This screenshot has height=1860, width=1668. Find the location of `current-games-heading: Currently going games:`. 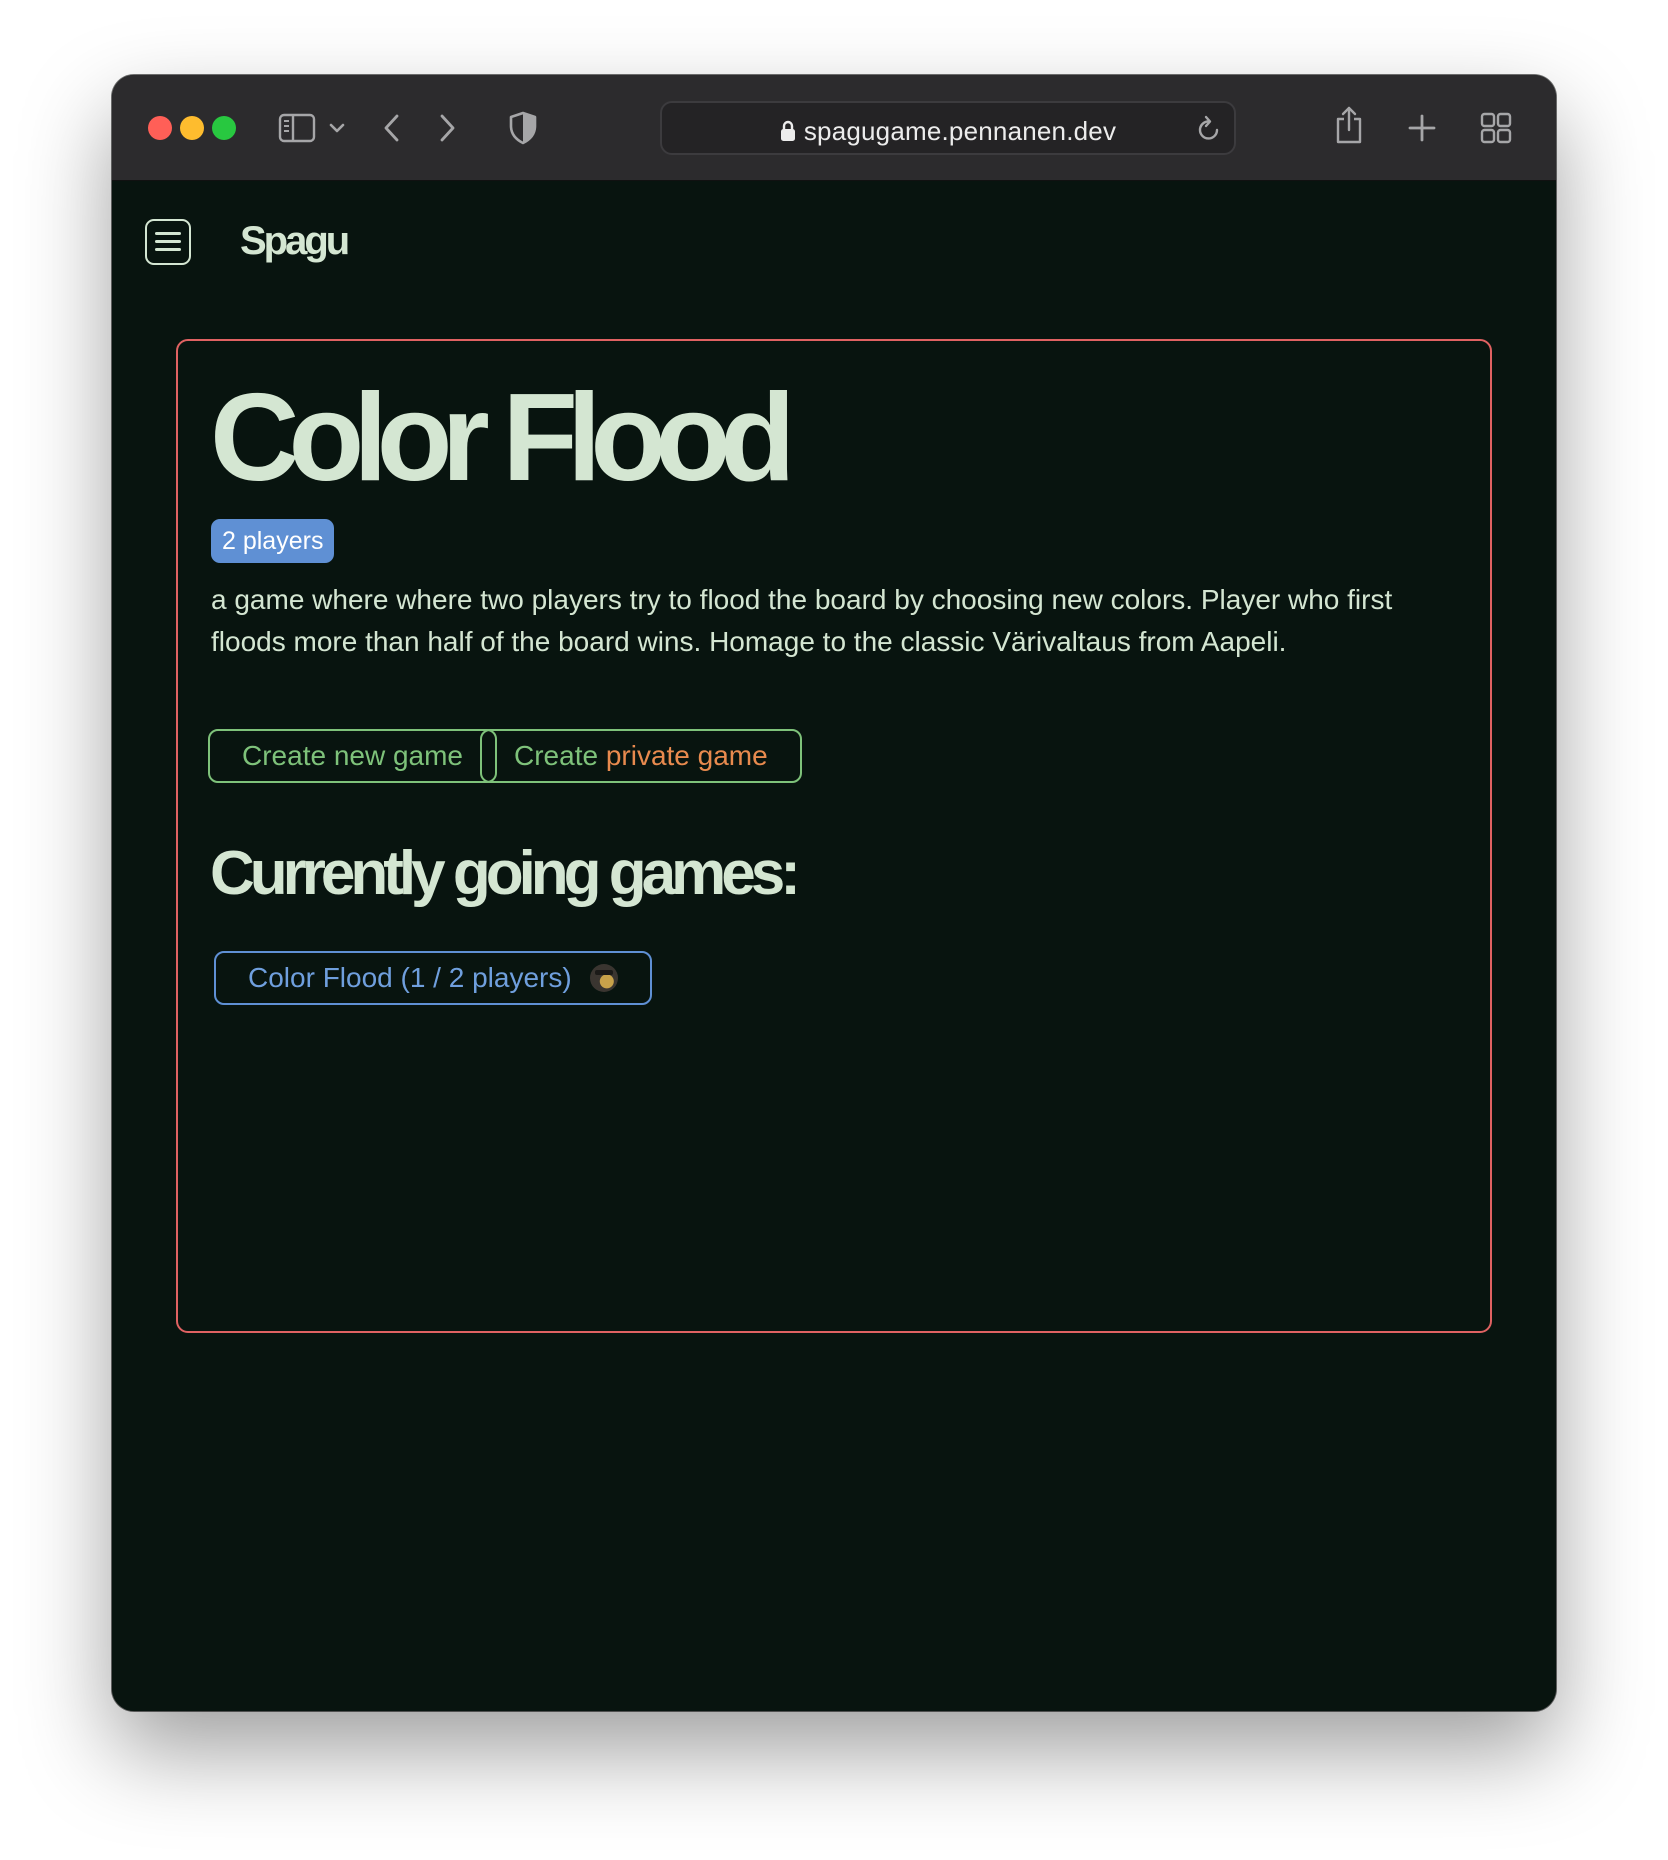

current-games-heading: Currently going games: is located at coordinates (505, 873).